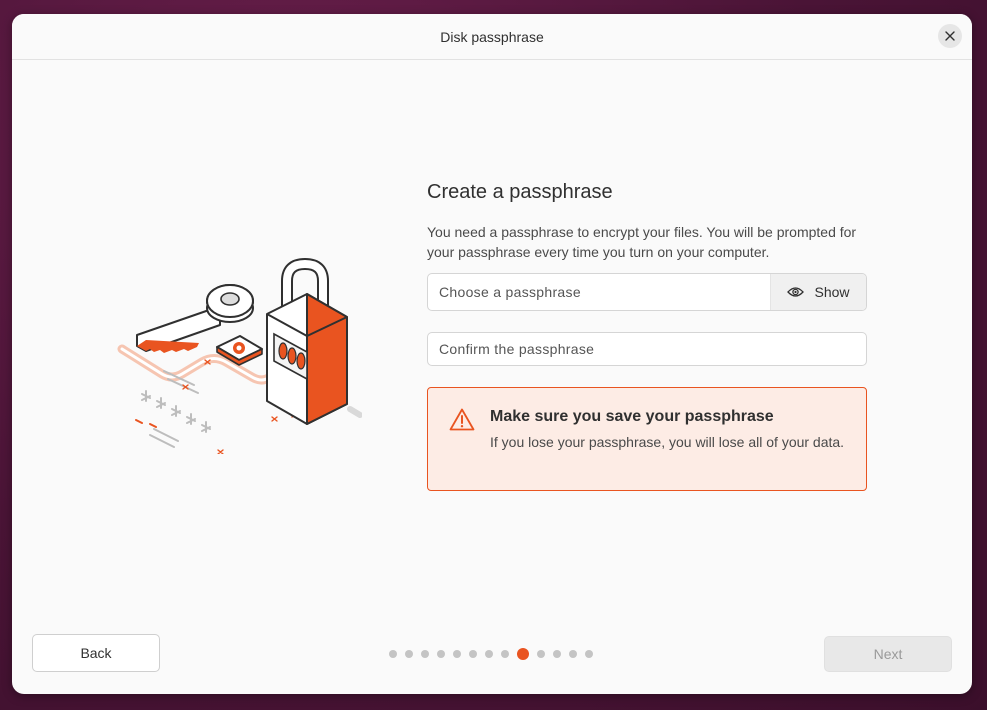  What do you see at coordinates (520, 192) in the screenshot?
I see `page-heading: Create a passphrase` at bounding box center [520, 192].